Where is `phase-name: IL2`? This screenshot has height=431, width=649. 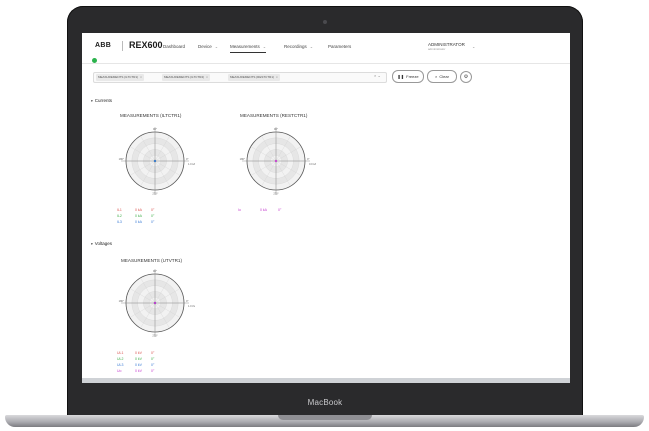
phase-name: IL2 is located at coordinates (119, 216).